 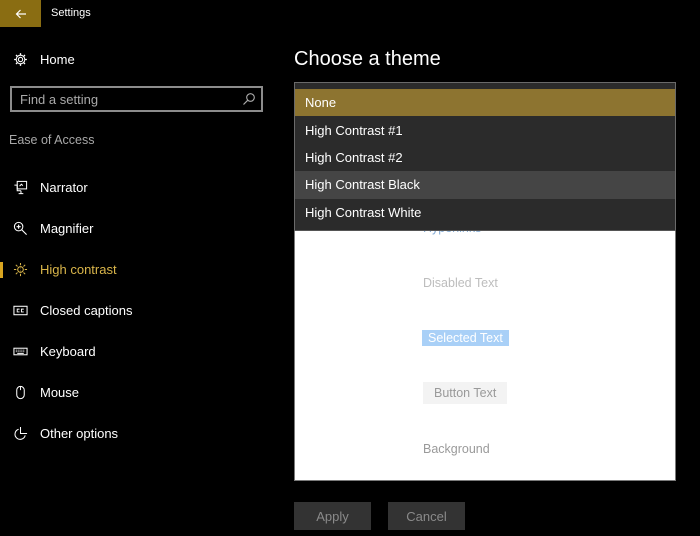 I want to click on sidebar-item-label: High contrast, so click(x=78, y=269).